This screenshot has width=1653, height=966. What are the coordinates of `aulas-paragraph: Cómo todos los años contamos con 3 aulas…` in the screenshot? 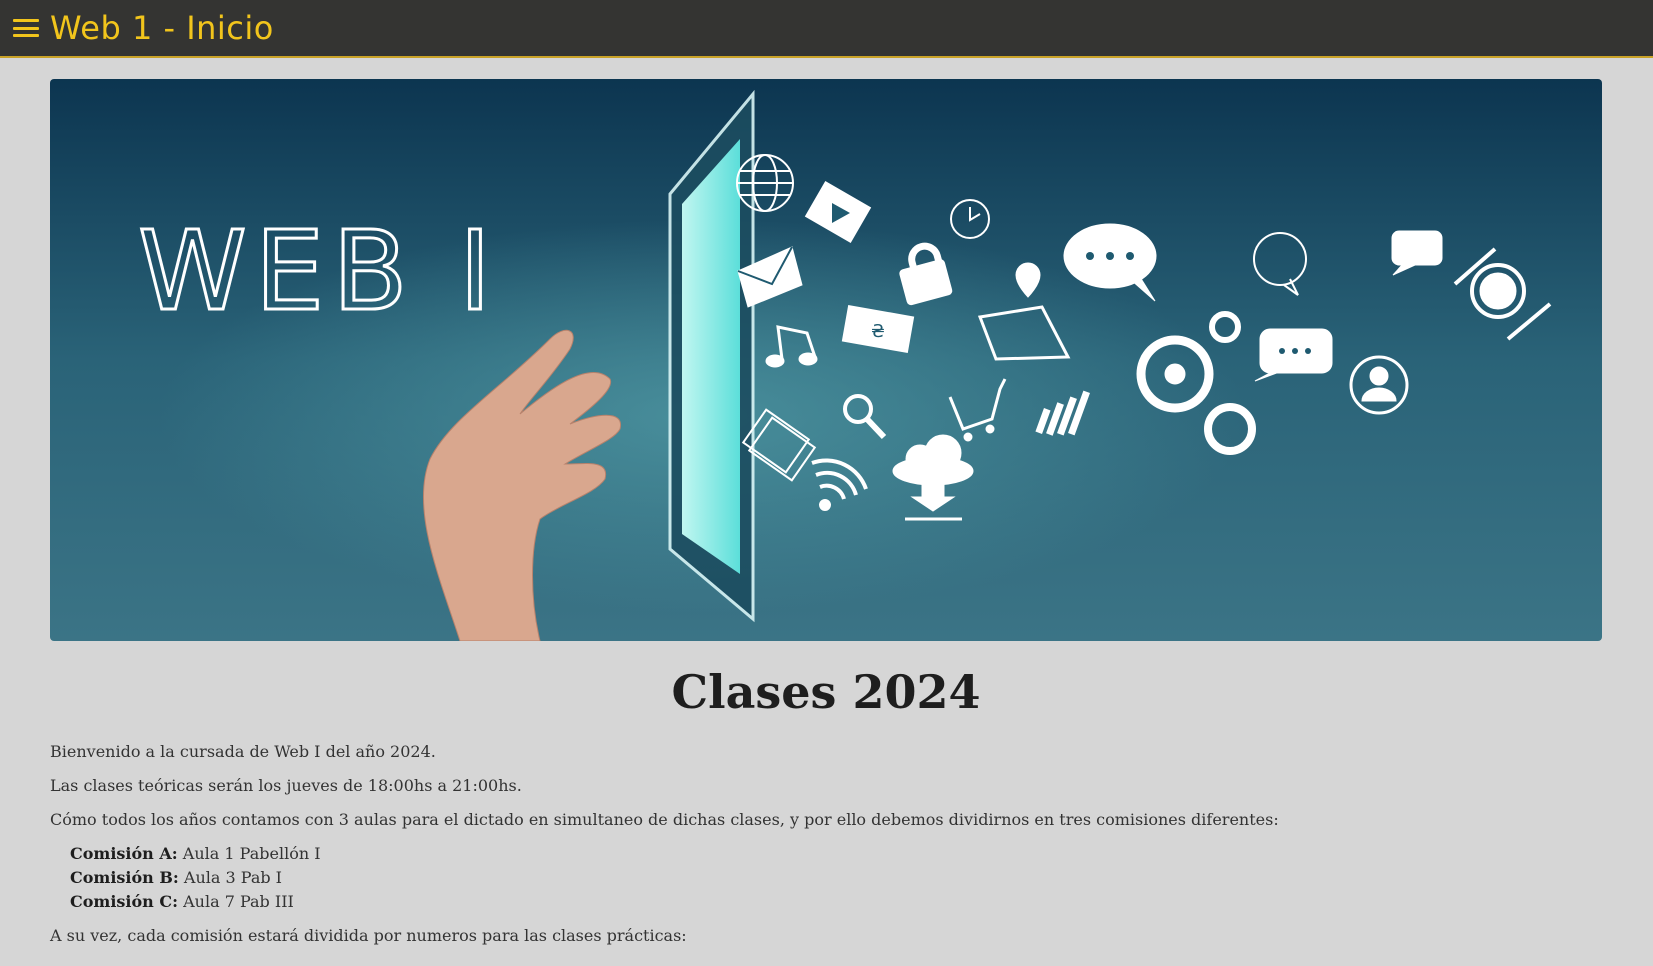 It's located at (664, 819).